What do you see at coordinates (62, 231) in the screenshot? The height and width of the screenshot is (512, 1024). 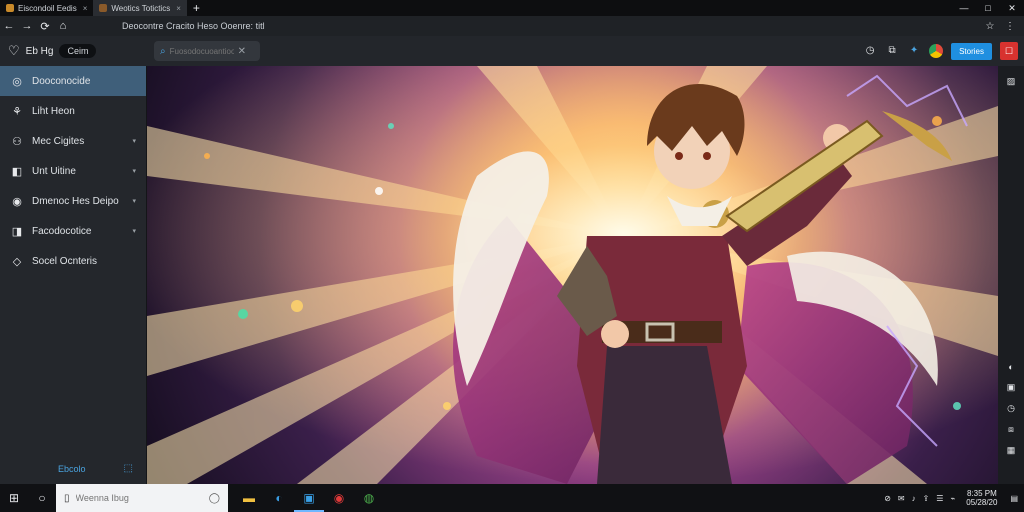 I see `sidebar-item-label: Facodocotice` at bounding box center [62, 231].